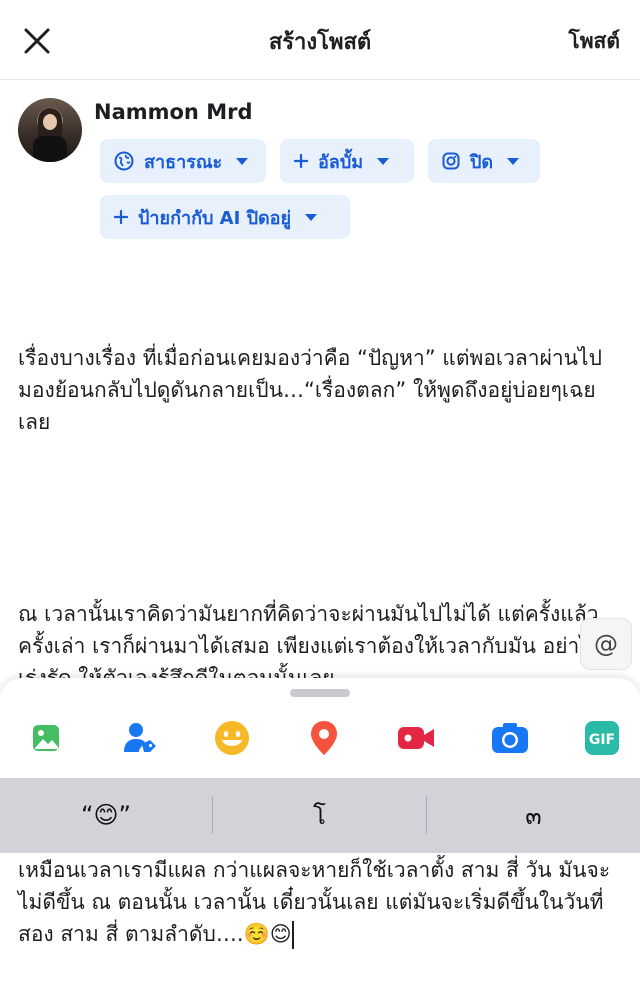  I want to click on top-bar: สร้างโพสต์ โพสต์, so click(320, 40).